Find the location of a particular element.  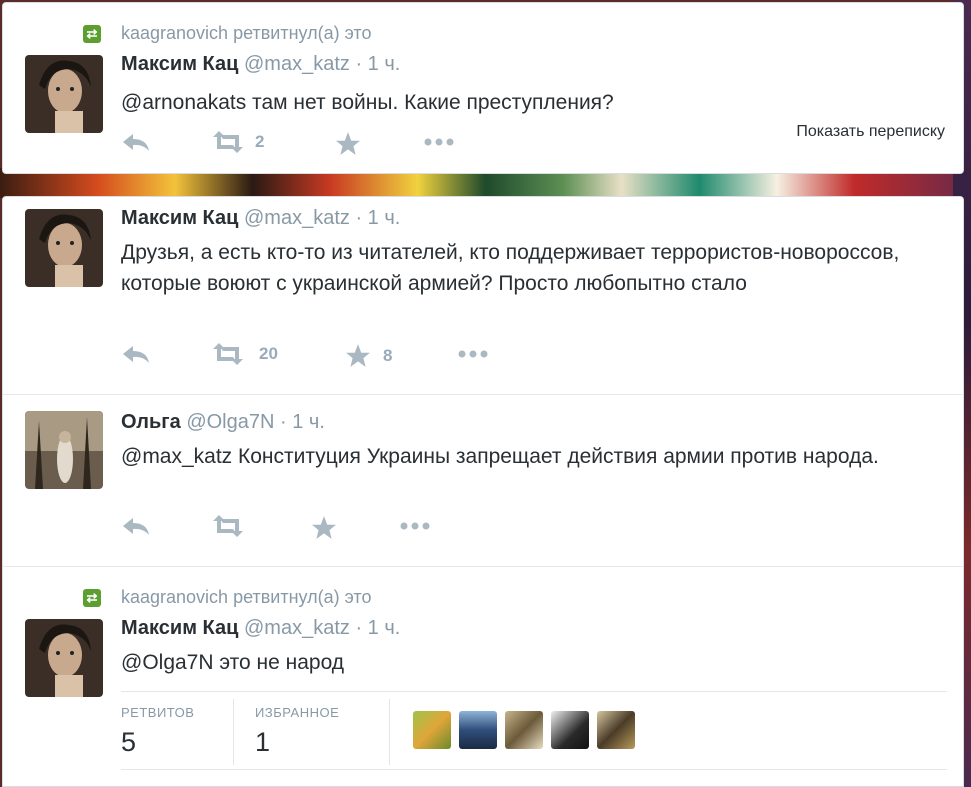

show-conversation-link: Показать переписку is located at coordinates (870, 132).